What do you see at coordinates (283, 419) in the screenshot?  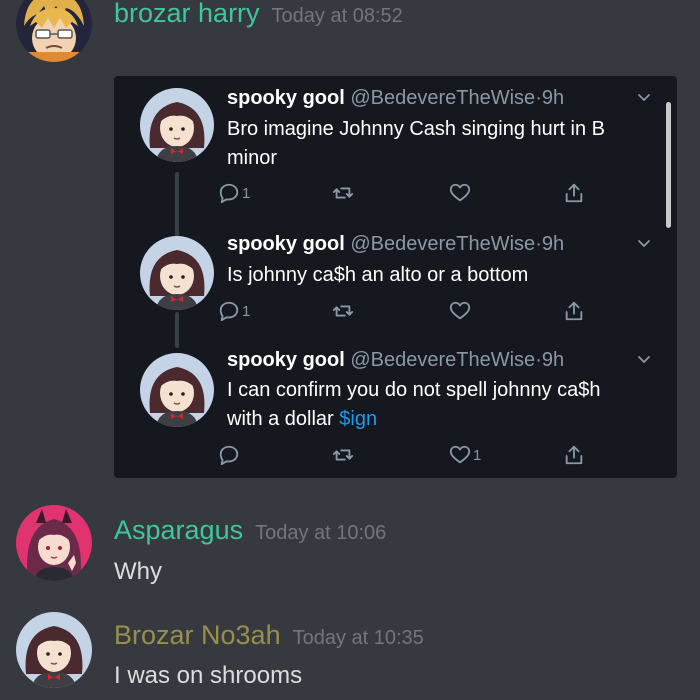 I see `tweet-text-segment: with a dollar` at bounding box center [283, 419].